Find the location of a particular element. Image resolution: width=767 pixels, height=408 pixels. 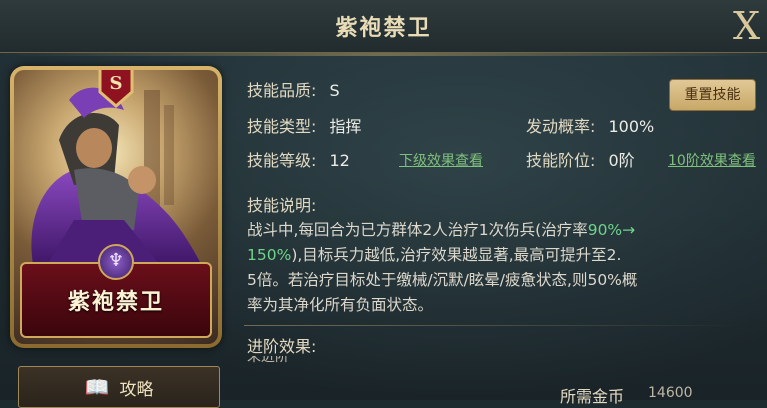

reset-skill-button: 重置技能 is located at coordinates (712, 95).